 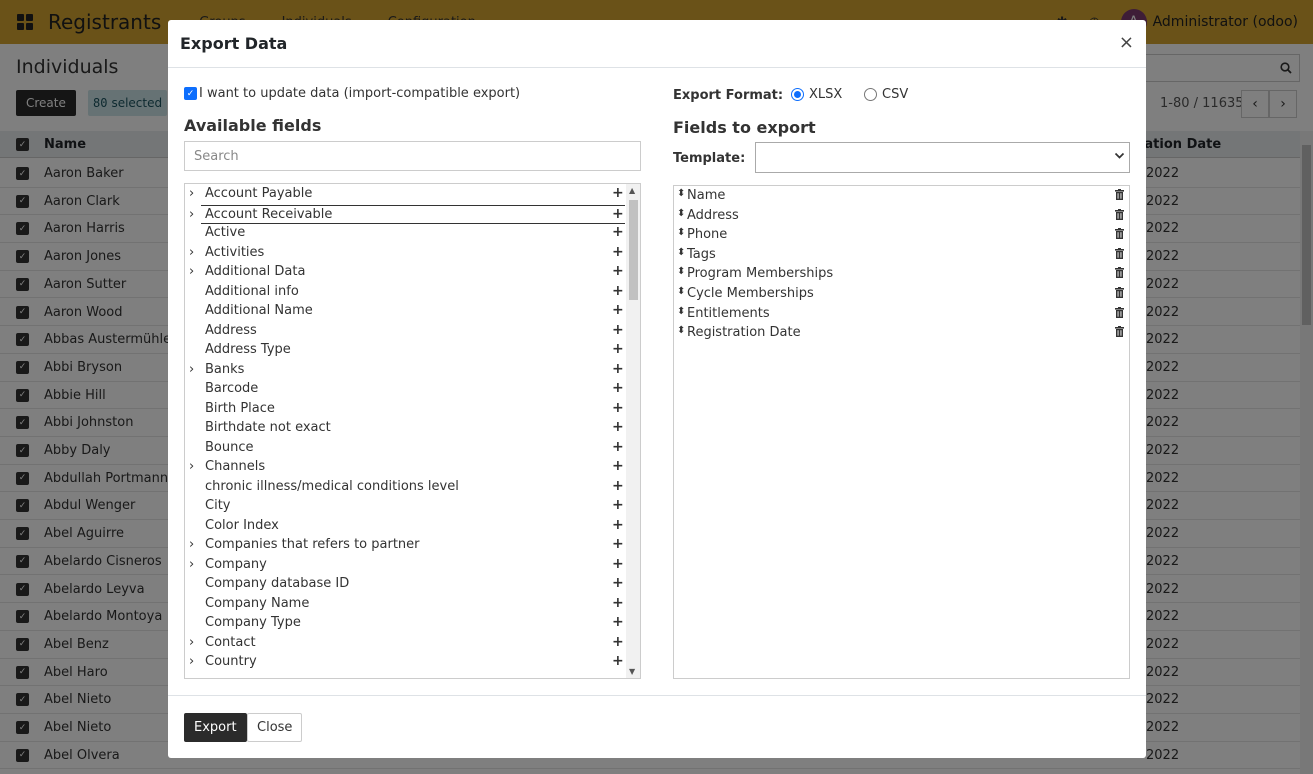 What do you see at coordinates (405, 332) in the screenshot?
I see `field-item: Address +` at bounding box center [405, 332].